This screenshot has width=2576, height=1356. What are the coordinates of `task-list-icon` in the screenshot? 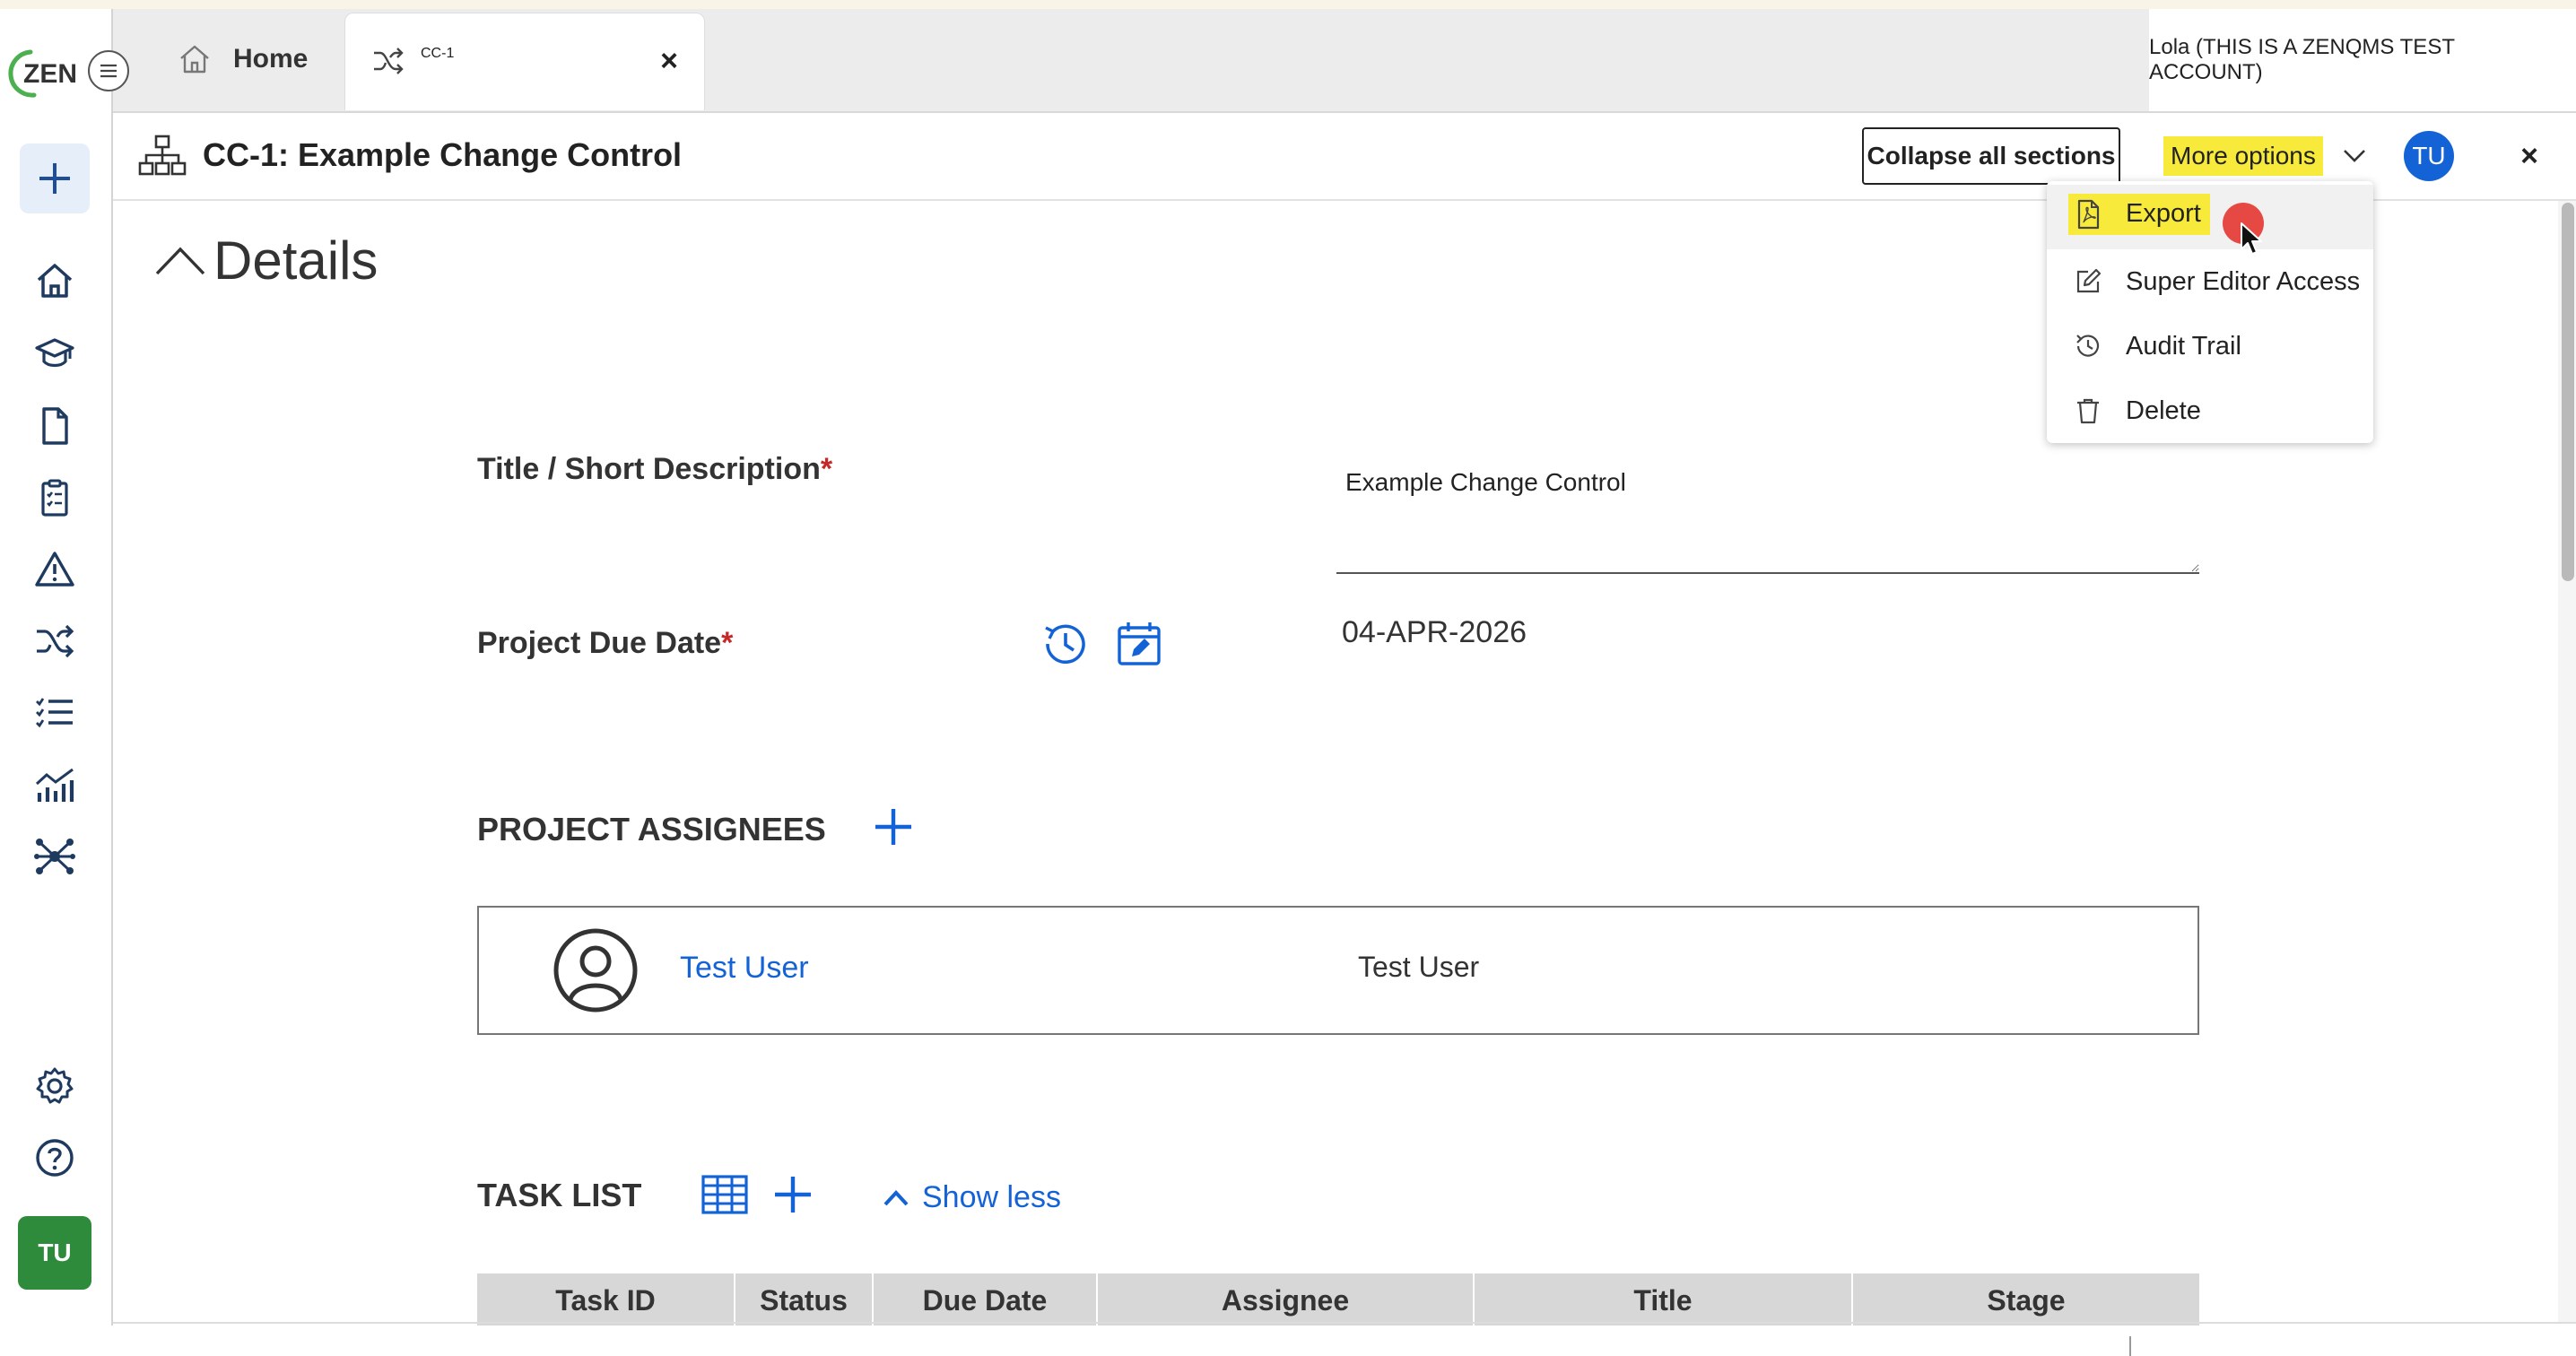 It's located at (54, 713).